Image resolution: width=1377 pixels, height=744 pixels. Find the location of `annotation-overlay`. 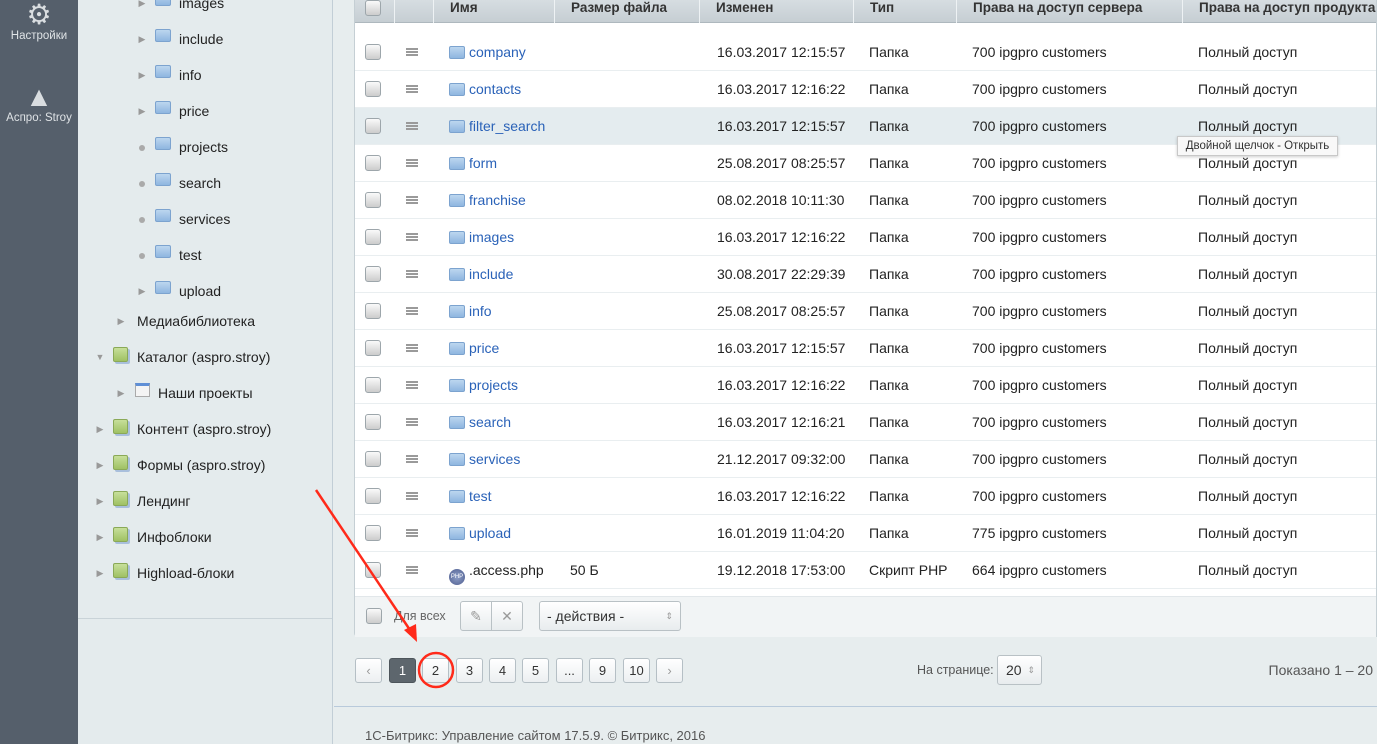

annotation-overlay is located at coordinates (384, 589).